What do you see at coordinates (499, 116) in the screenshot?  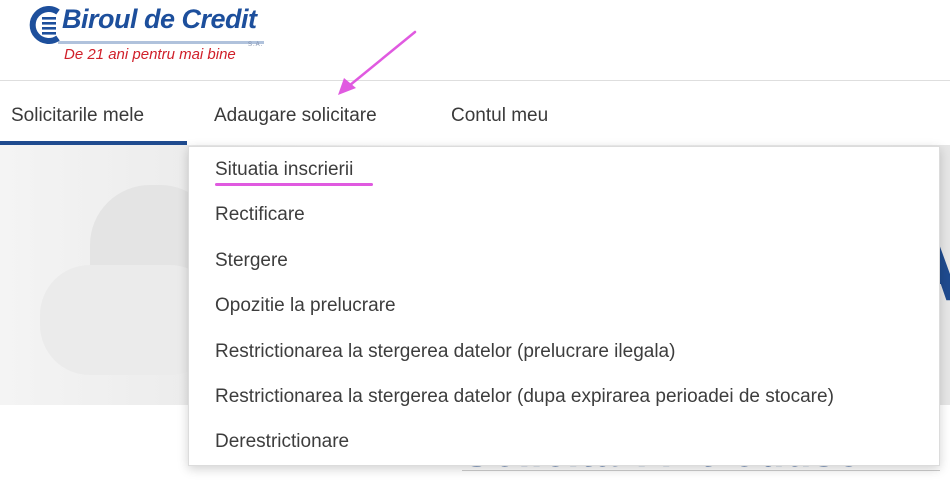 I see `nav-item-contul-meu: Contul meu` at bounding box center [499, 116].